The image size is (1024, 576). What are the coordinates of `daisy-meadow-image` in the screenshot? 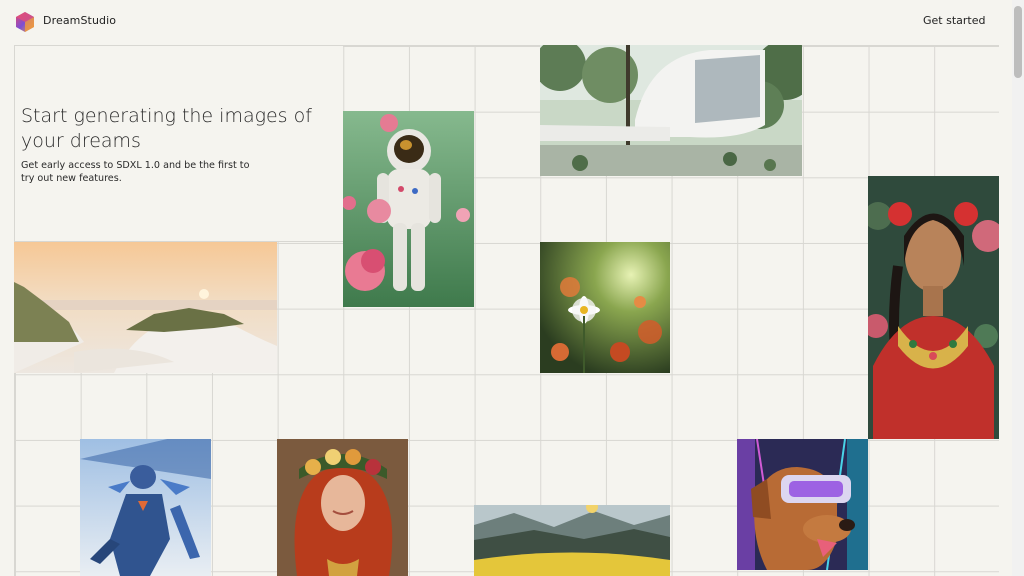 It's located at (605, 307).